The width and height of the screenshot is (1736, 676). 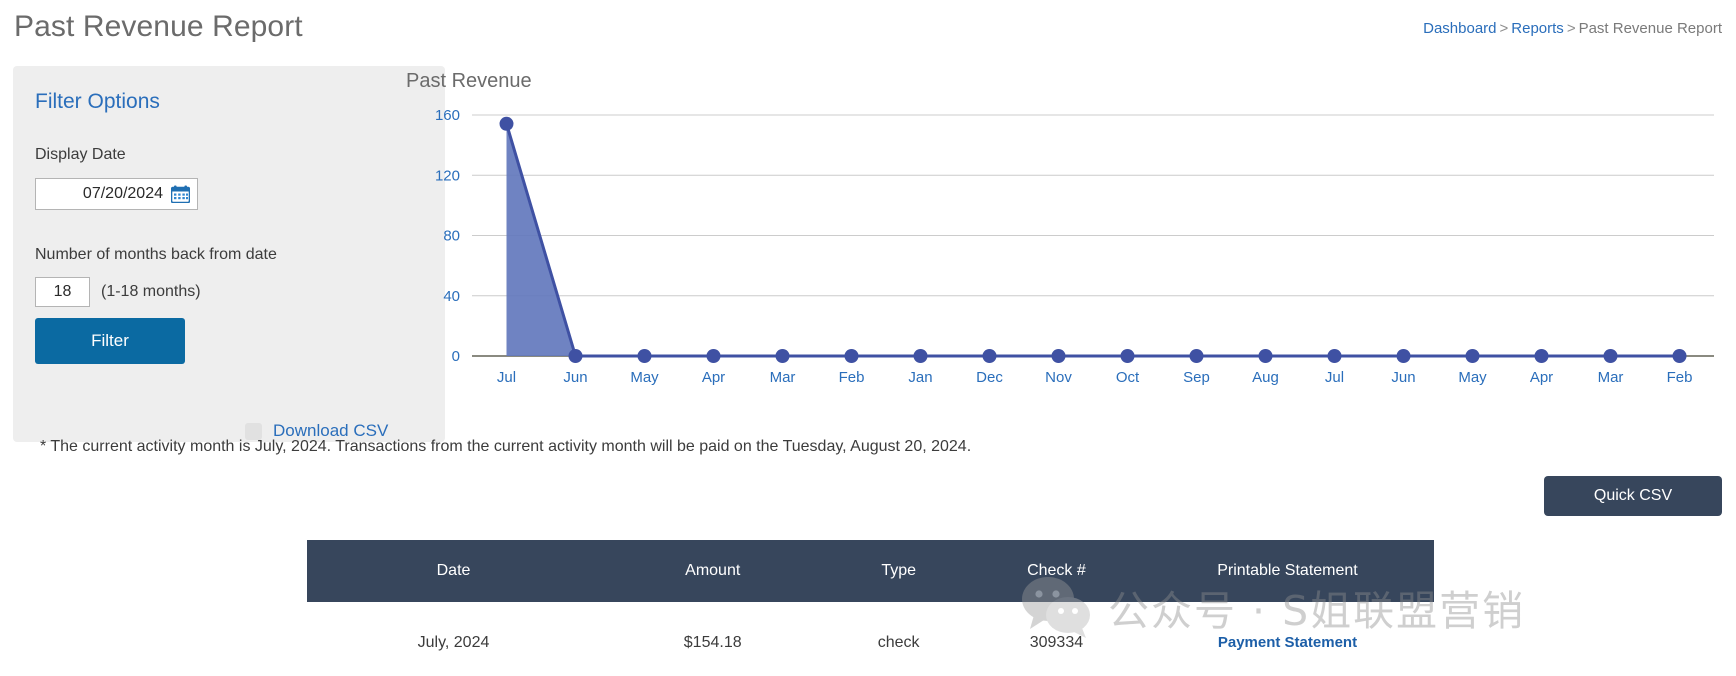 What do you see at coordinates (158, 26) in the screenshot?
I see `page-title: Past Revenue Report` at bounding box center [158, 26].